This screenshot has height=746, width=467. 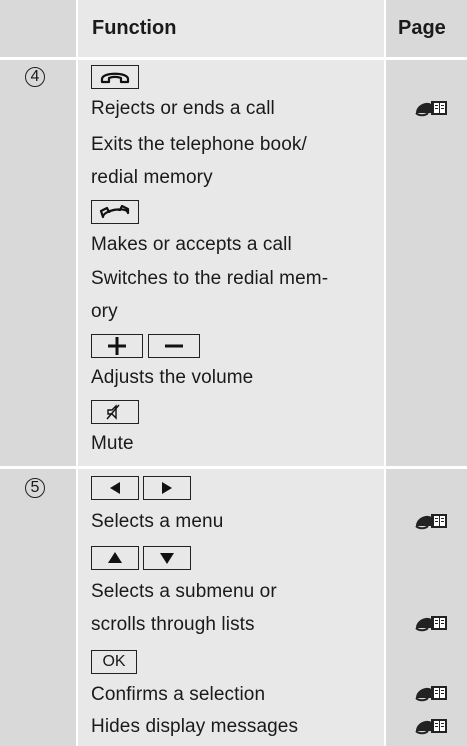 I want to click on plus-key-icon, so click(x=117, y=346).